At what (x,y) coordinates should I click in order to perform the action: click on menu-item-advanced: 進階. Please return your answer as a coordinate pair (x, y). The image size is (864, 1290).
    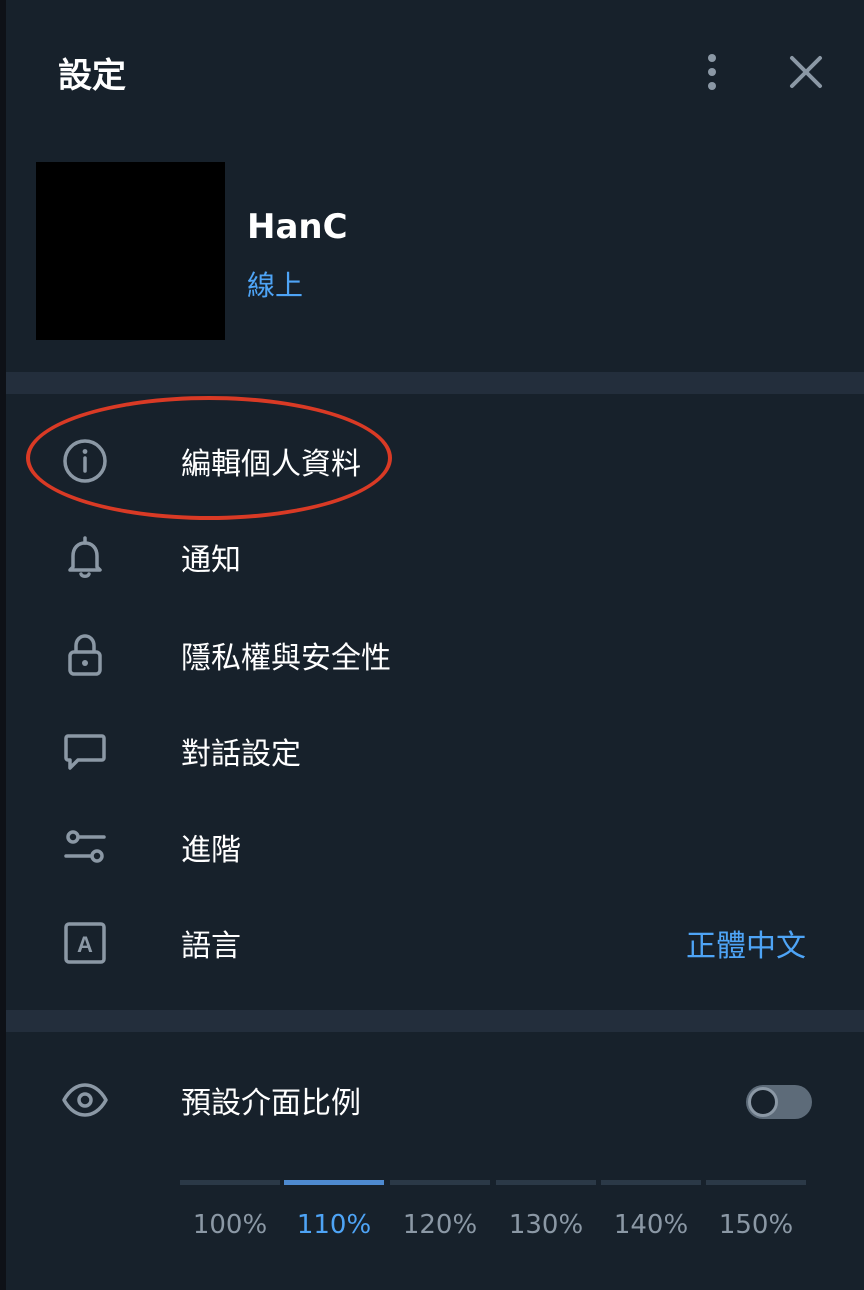
    Looking at the image, I should click on (435, 847).